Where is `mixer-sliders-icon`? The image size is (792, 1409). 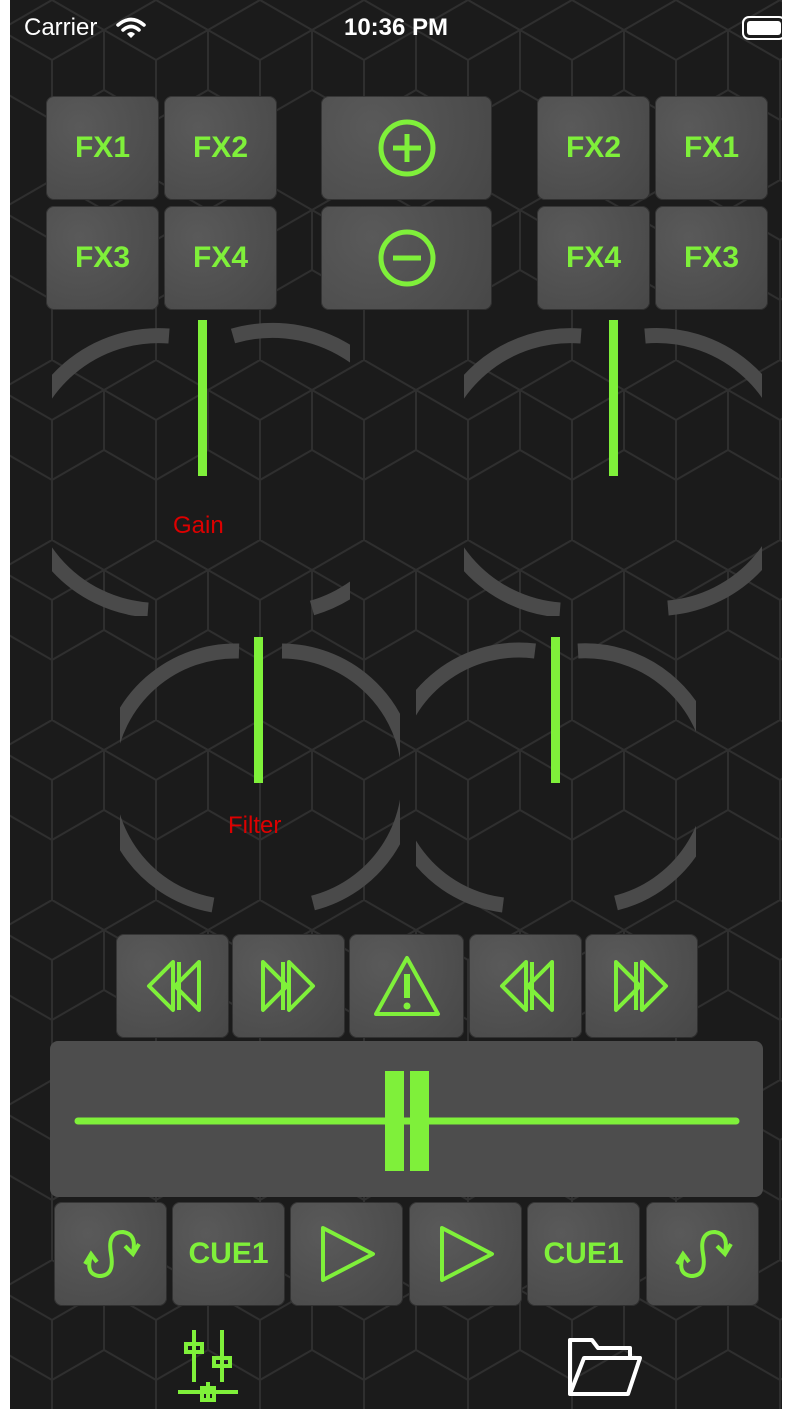 mixer-sliders-icon is located at coordinates (208, 1365).